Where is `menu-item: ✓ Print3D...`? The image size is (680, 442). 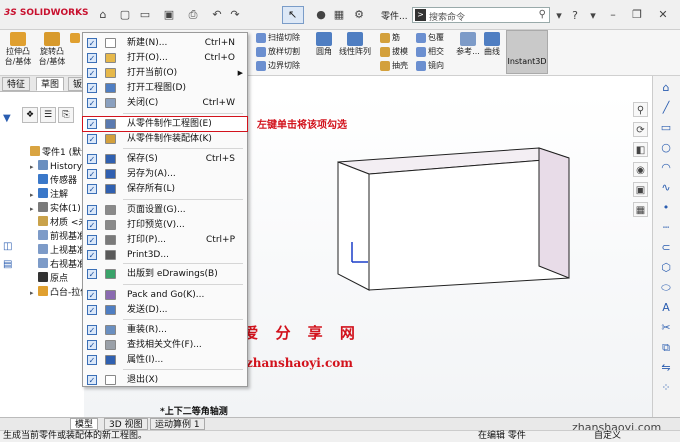
menu-item: ✓ Print3D... is located at coordinates (165, 255).